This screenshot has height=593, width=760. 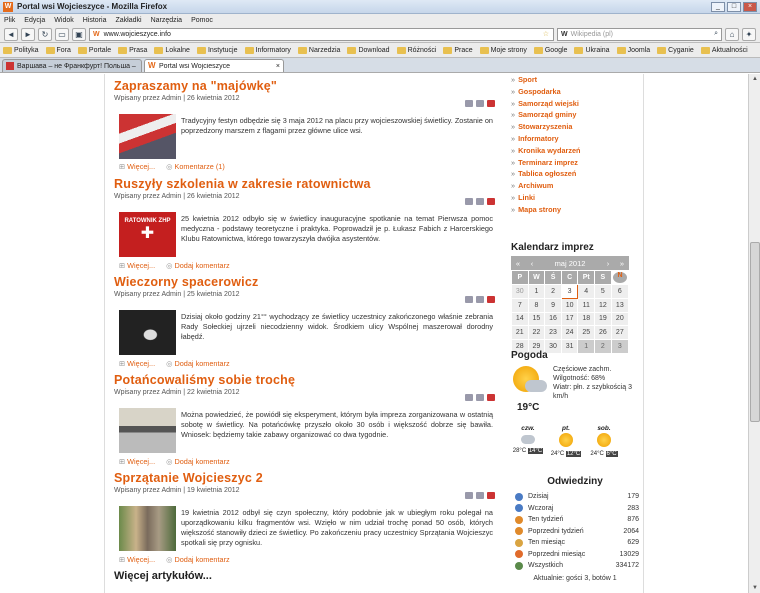 What do you see at coordinates (536, 319) in the screenshot?
I see `calendar-day: 15` at bounding box center [536, 319].